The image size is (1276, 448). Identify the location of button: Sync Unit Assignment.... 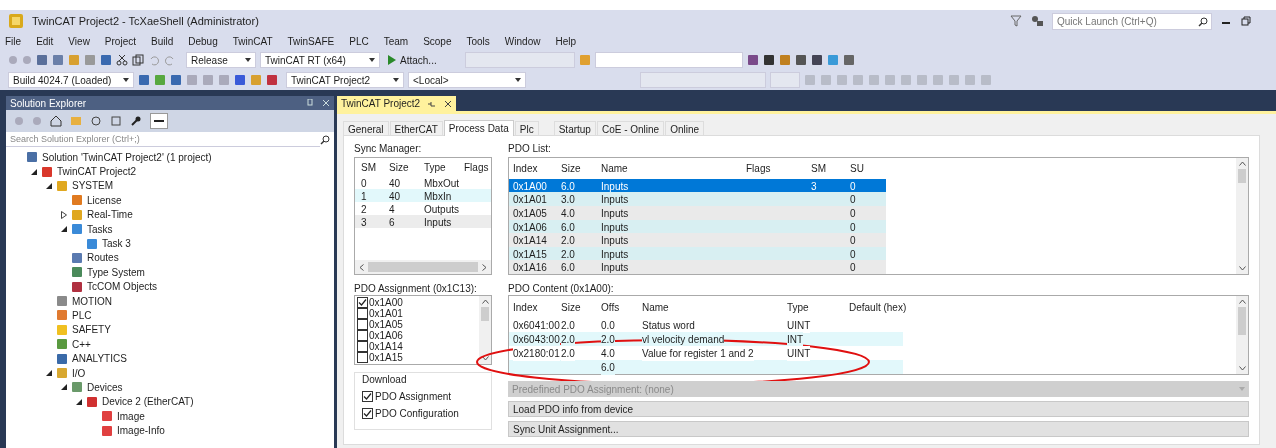
(878, 429).